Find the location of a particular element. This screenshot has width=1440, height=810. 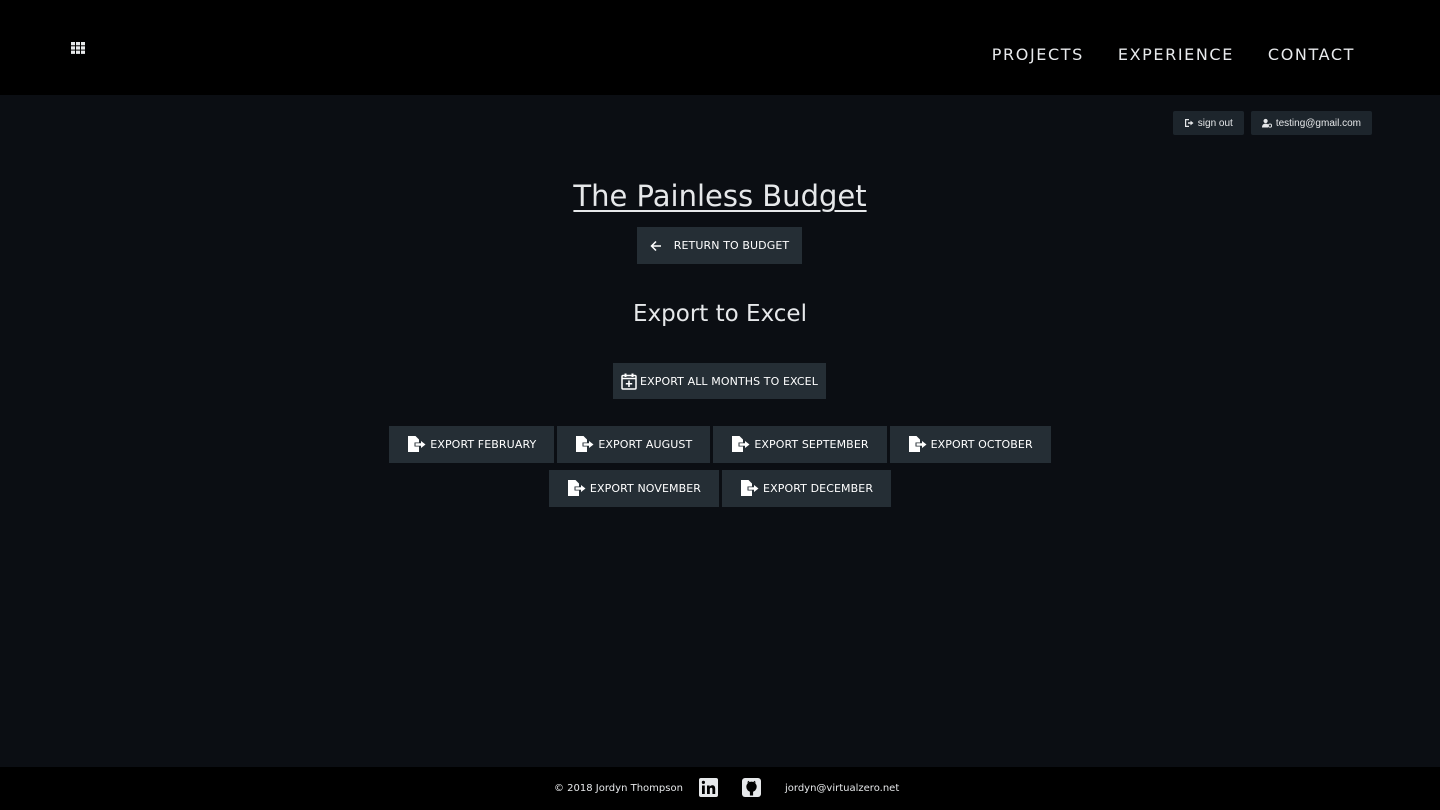

sign-out-label: sign out is located at coordinates (1215, 123).